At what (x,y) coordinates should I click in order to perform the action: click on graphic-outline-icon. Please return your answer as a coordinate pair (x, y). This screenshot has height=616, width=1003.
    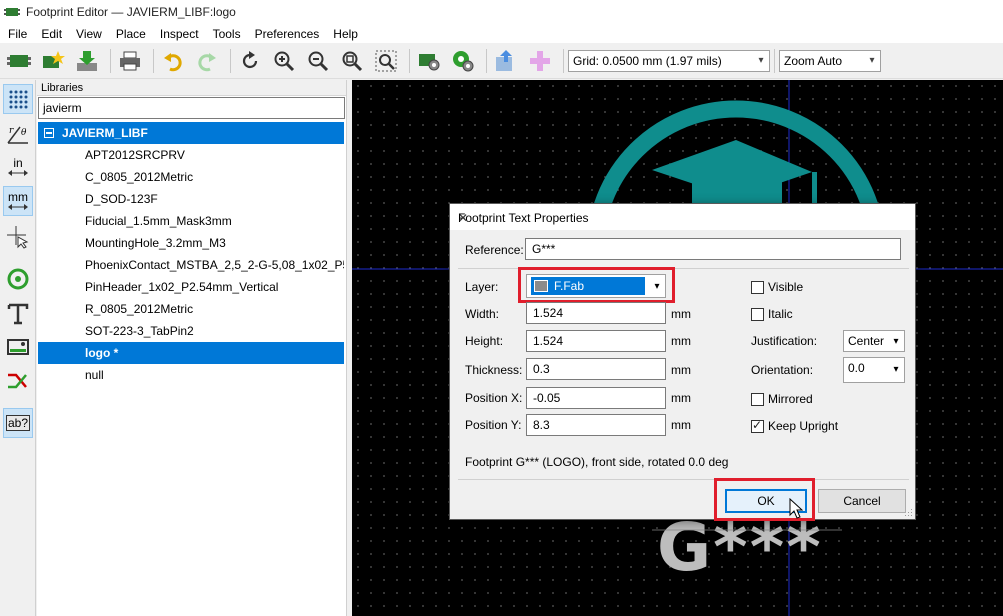
    Looking at the image, I should click on (18, 347).